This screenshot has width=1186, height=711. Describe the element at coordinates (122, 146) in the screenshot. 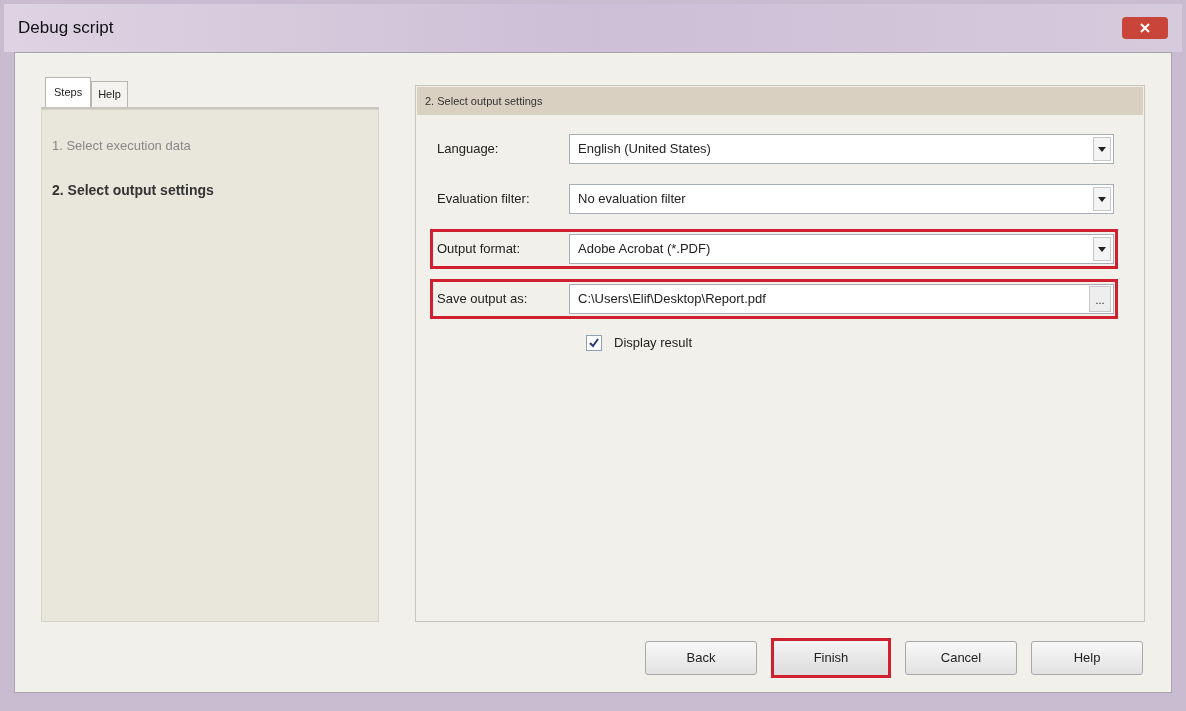

I see `step-item: 1. Select execution data` at that location.